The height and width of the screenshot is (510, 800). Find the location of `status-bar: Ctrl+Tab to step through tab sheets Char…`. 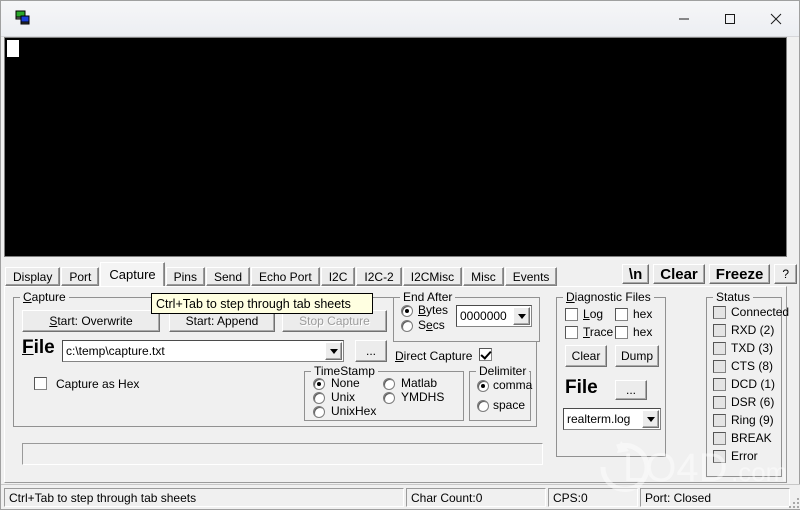

status-bar: Ctrl+Tab to step through tab sheets Char… is located at coordinates (400, 496).